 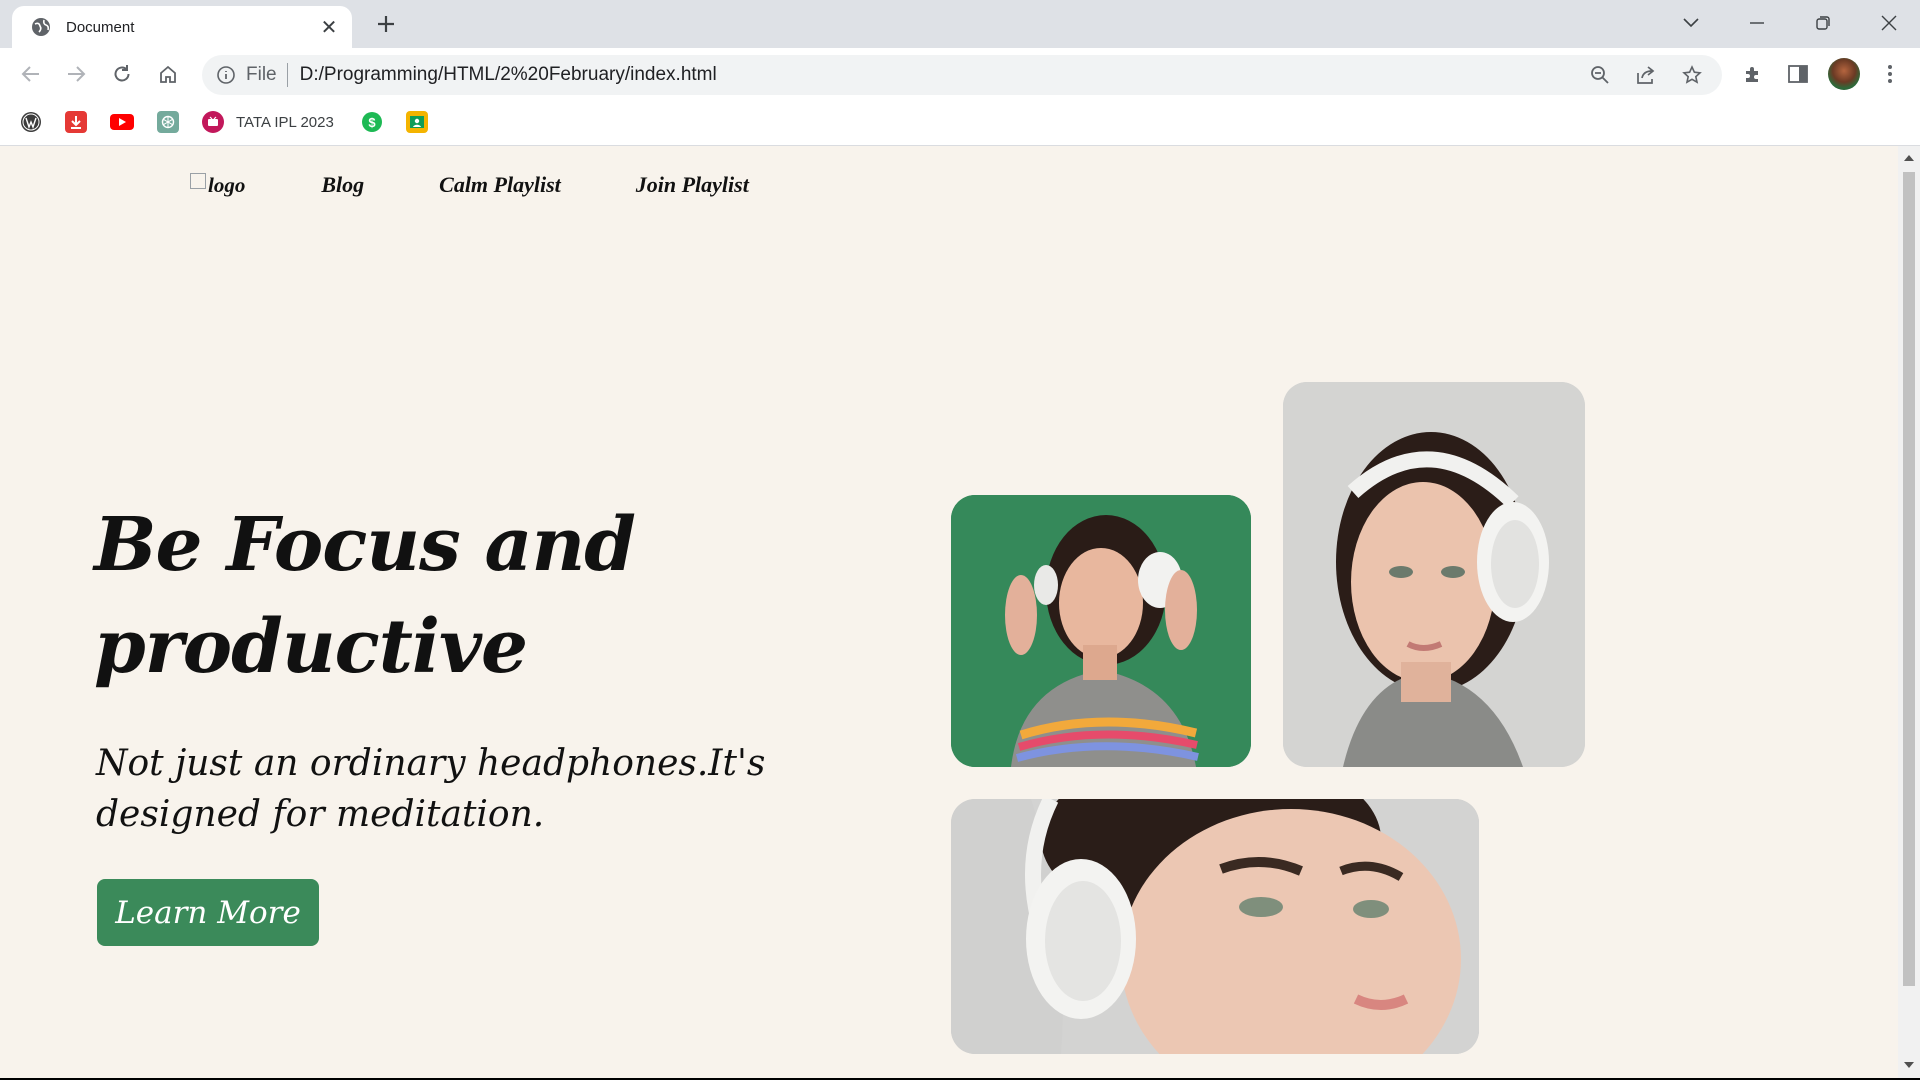 I want to click on hero-image-portrait, so click(x=1434, y=574).